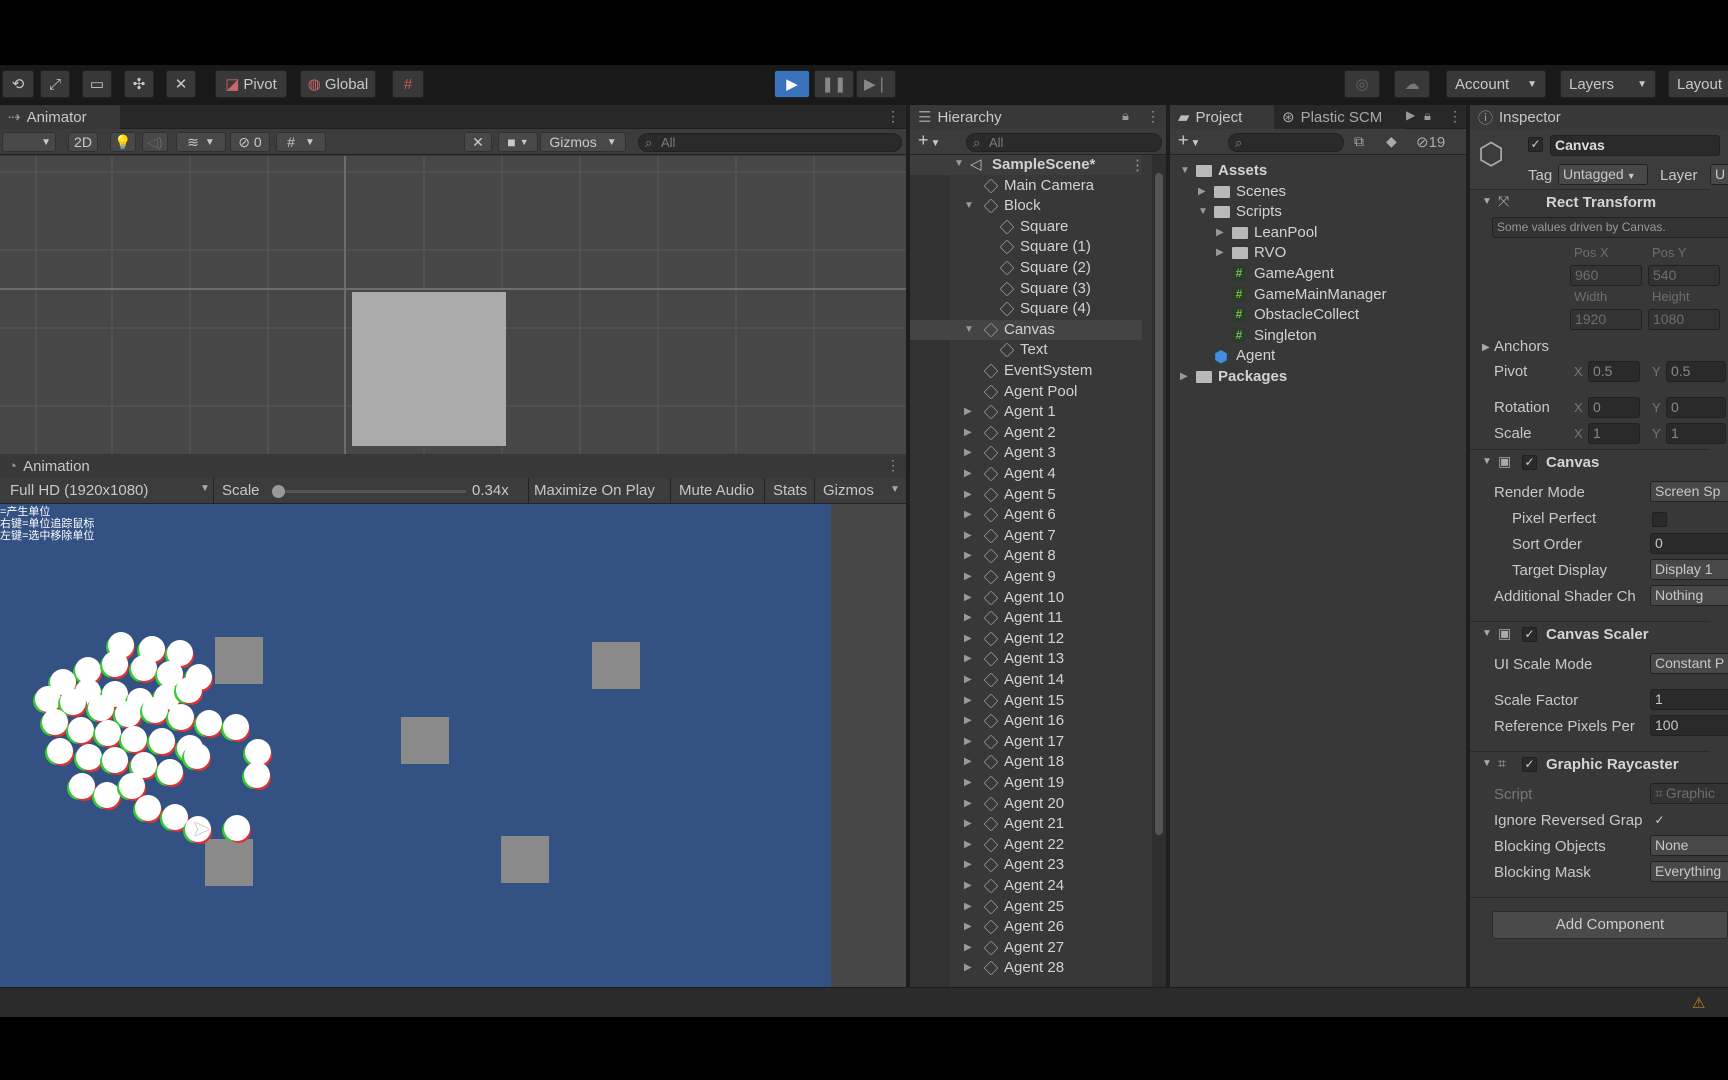 The image size is (1728, 1080). I want to click on pause-button: ❚❚, so click(834, 84).